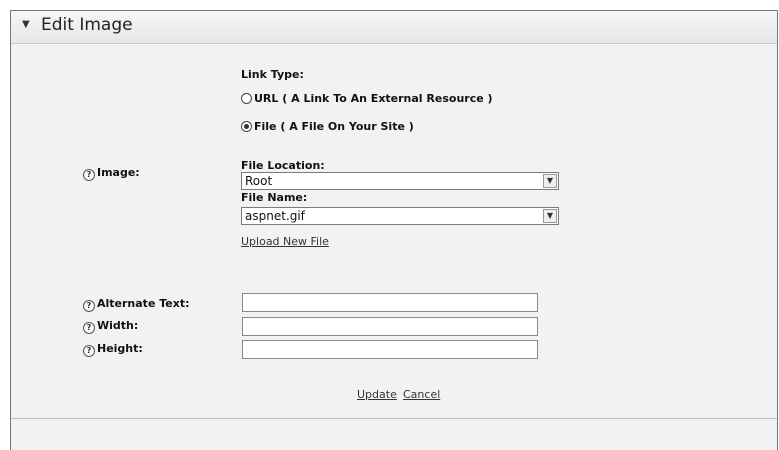  What do you see at coordinates (390, 302) in the screenshot?
I see `alternate-text-input` at bounding box center [390, 302].